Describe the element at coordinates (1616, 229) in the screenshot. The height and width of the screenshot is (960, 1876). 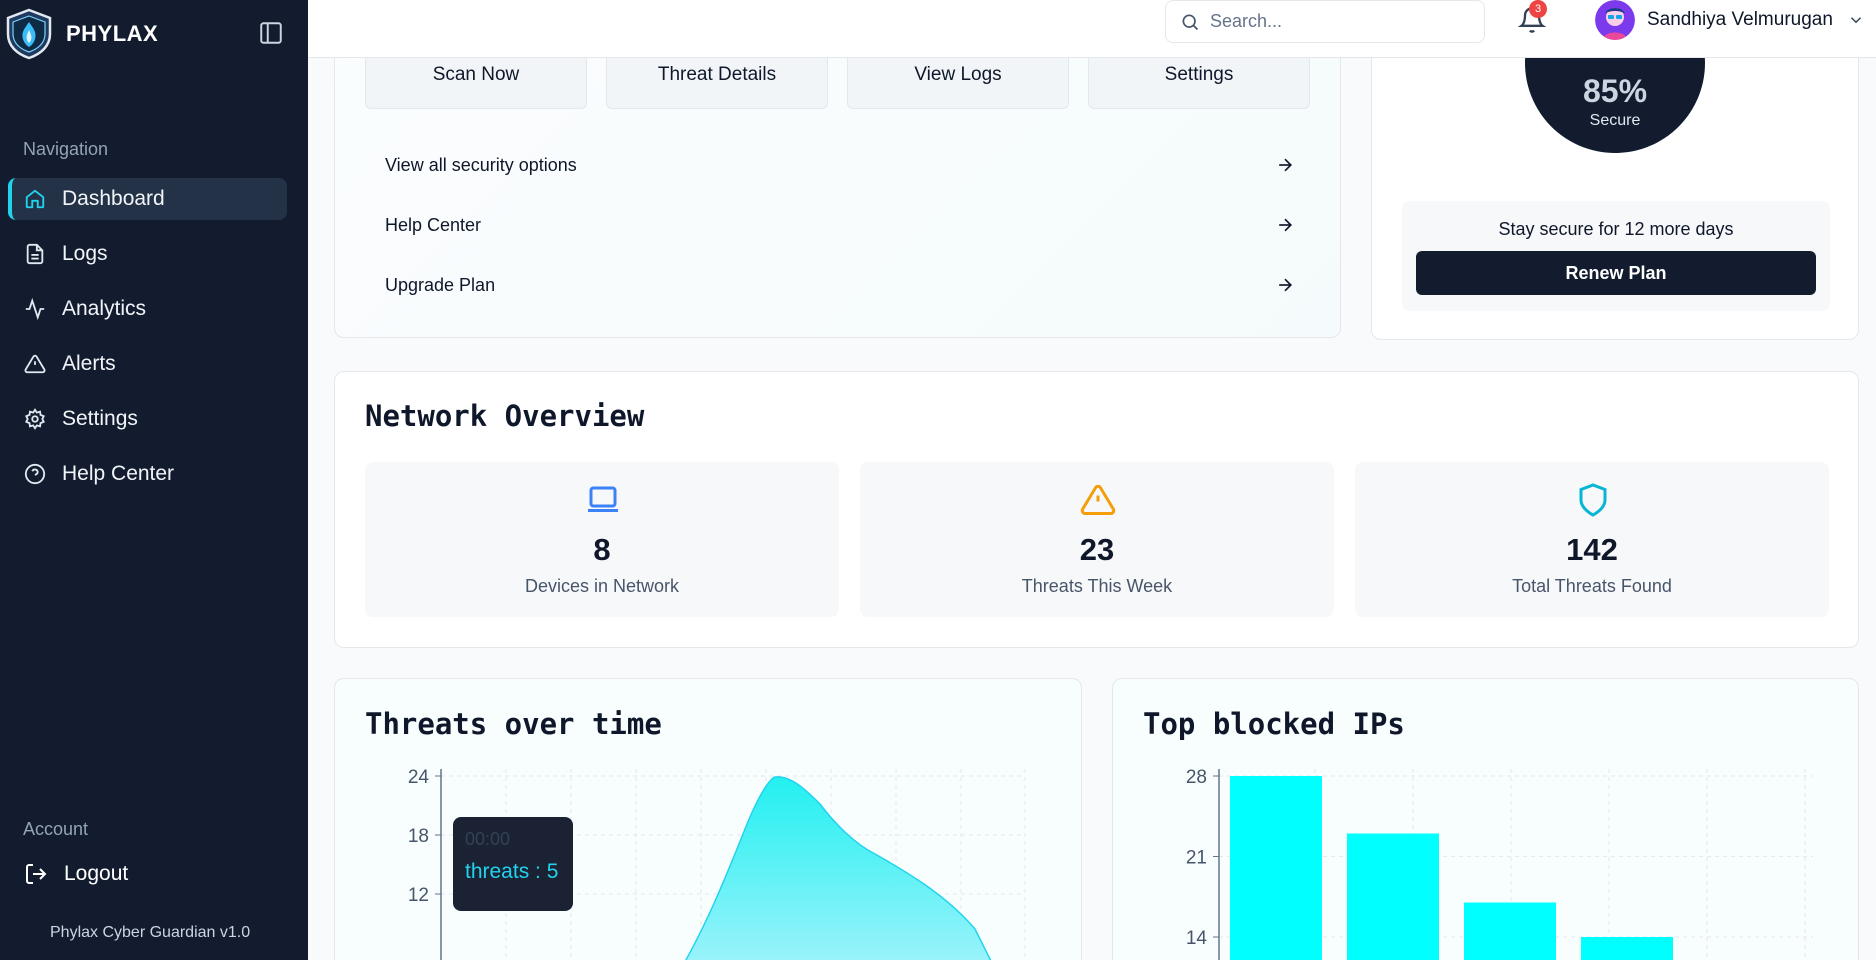
I see `renew-text: Stay secure for 12 more days` at that location.